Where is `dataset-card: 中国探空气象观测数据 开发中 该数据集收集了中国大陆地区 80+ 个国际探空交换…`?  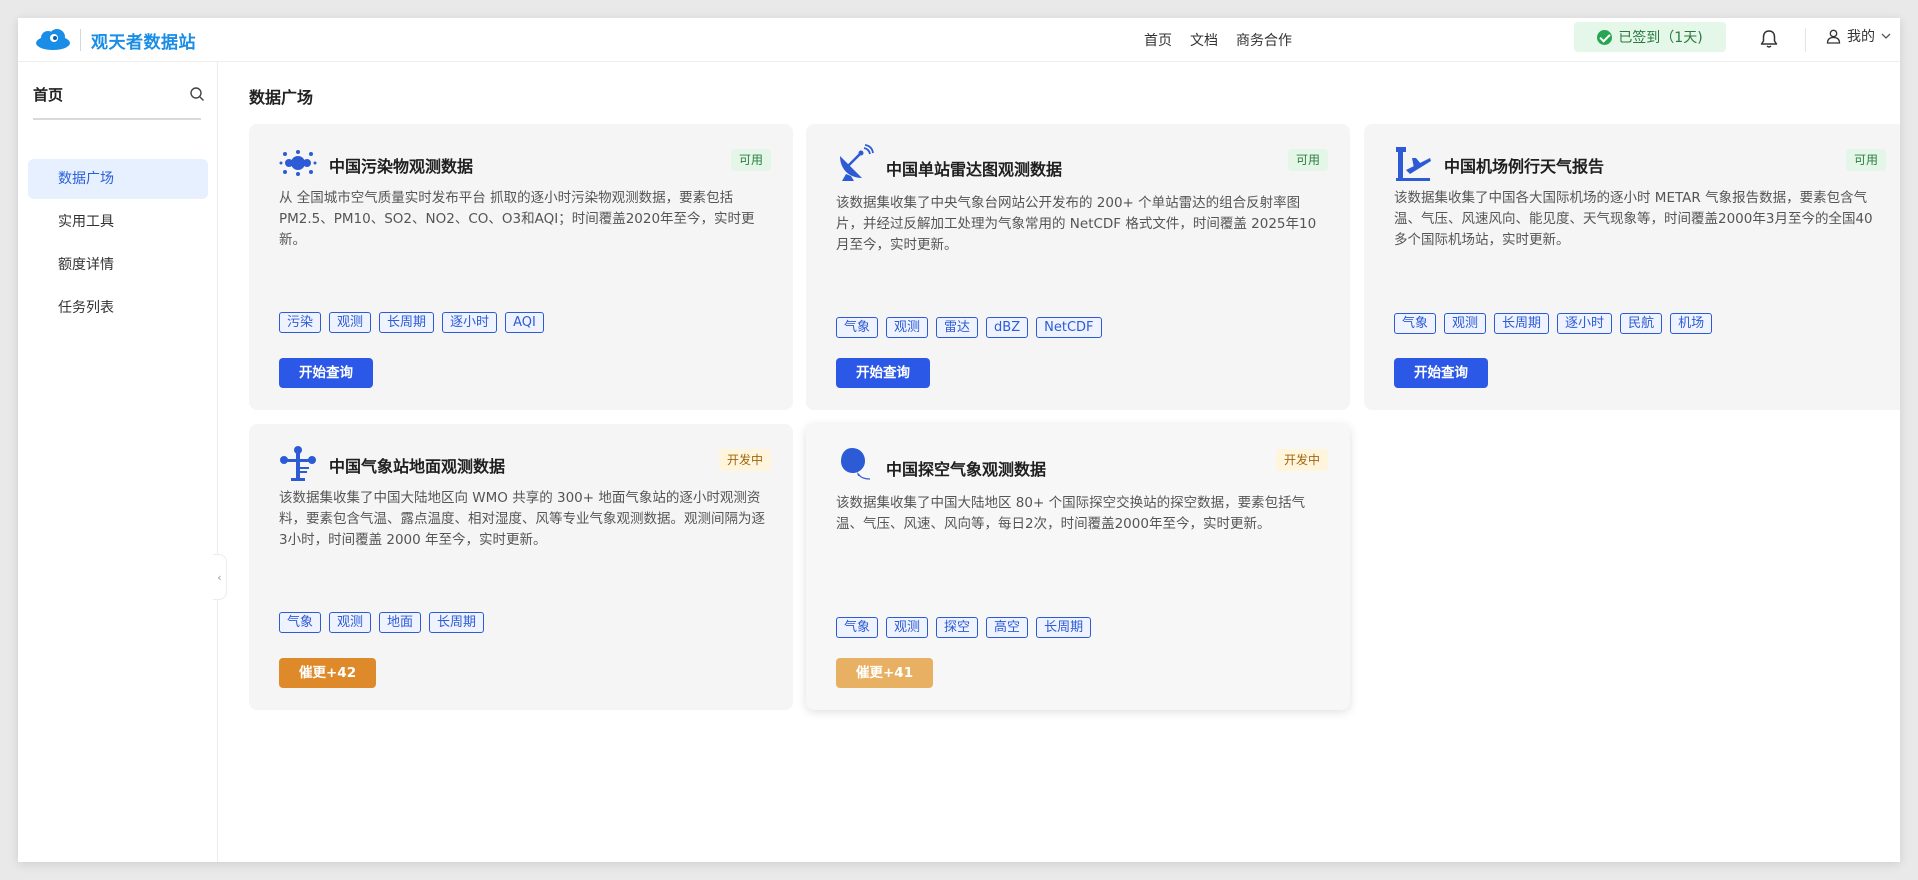
dataset-card: 中国探空气象观测数据 开发中 该数据集收集了中国大陆地区 80+ 个国际探空交换… is located at coordinates (1078, 567).